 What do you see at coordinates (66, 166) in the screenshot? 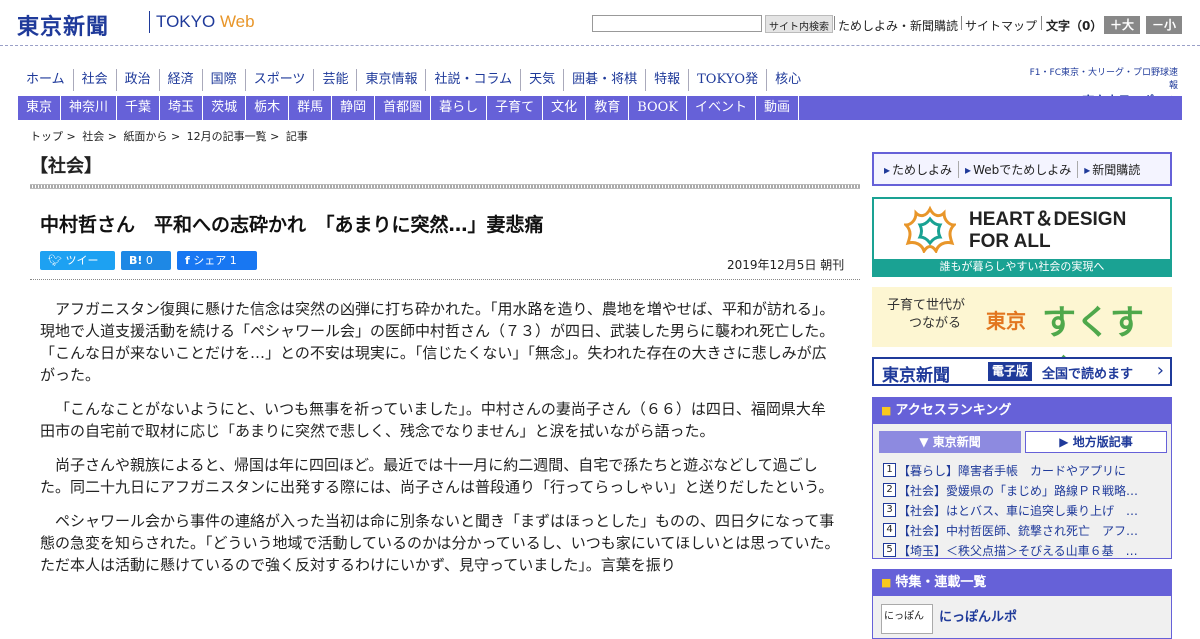
I see `section-title: 【社会】` at bounding box center [66, 166].